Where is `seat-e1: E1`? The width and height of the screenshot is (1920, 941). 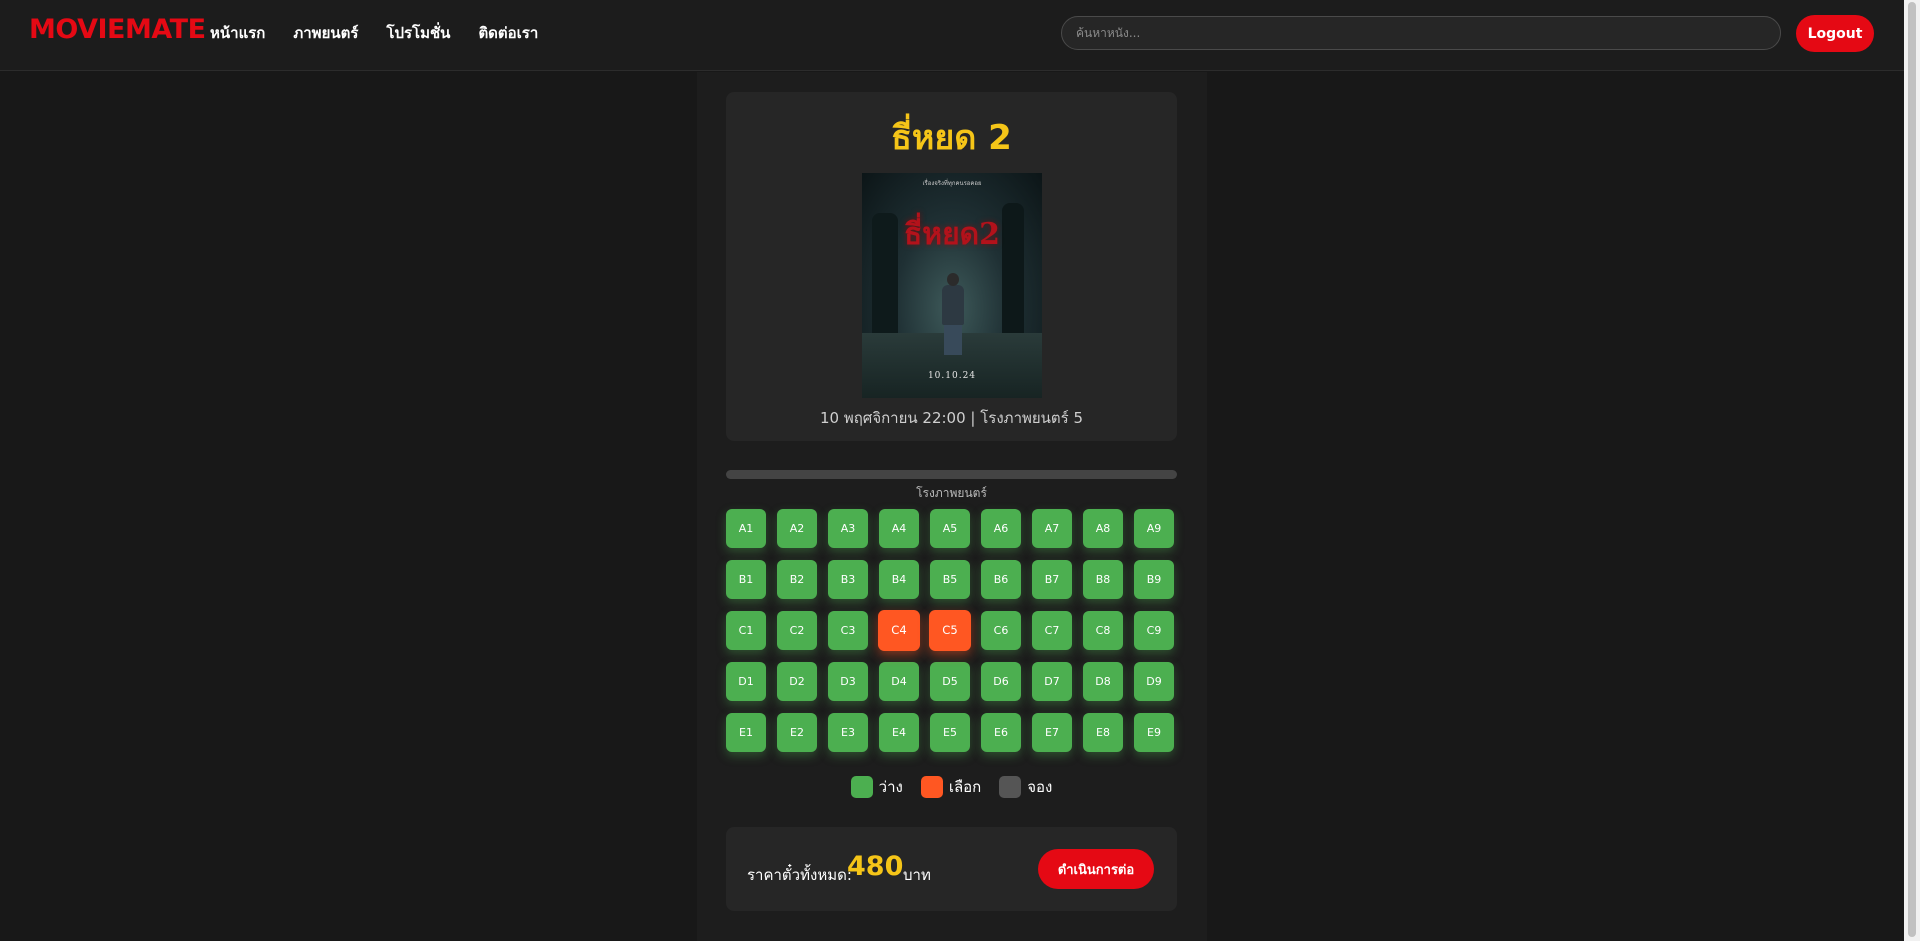 seat-e1: E1 is located at coordinates (746, 732).